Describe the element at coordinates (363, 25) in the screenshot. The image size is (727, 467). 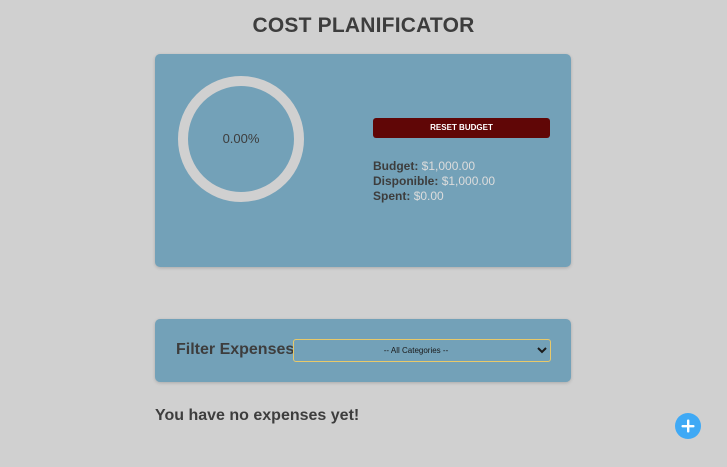
I see `page-title: COST PLANIFICATOR` at that location.